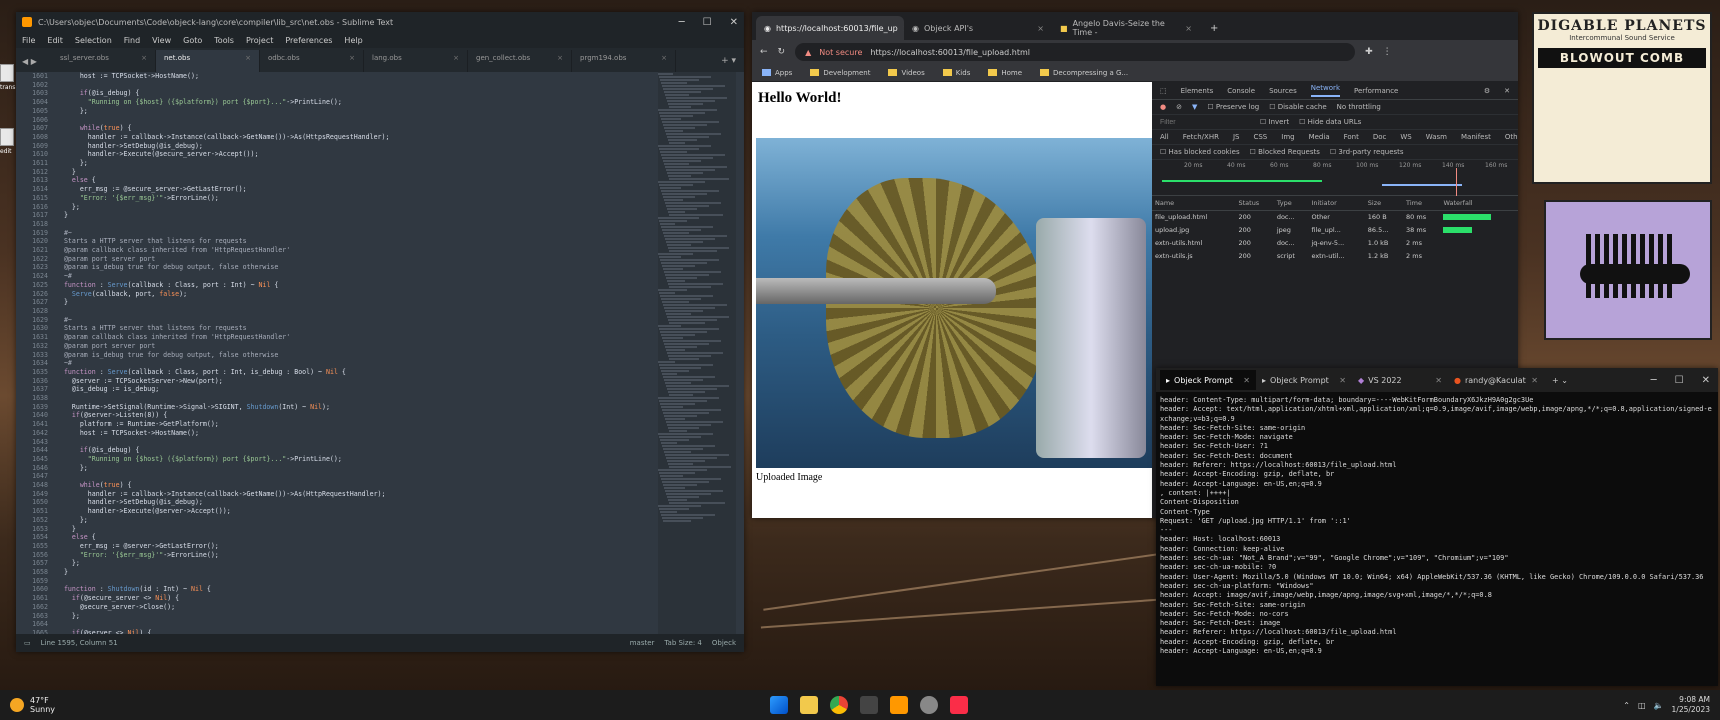 The image size is (1720, 720). What do you see at coordinates (132, 40) in the screenshot?
I see `menu-find: Find` at bounding box center [132, 40].